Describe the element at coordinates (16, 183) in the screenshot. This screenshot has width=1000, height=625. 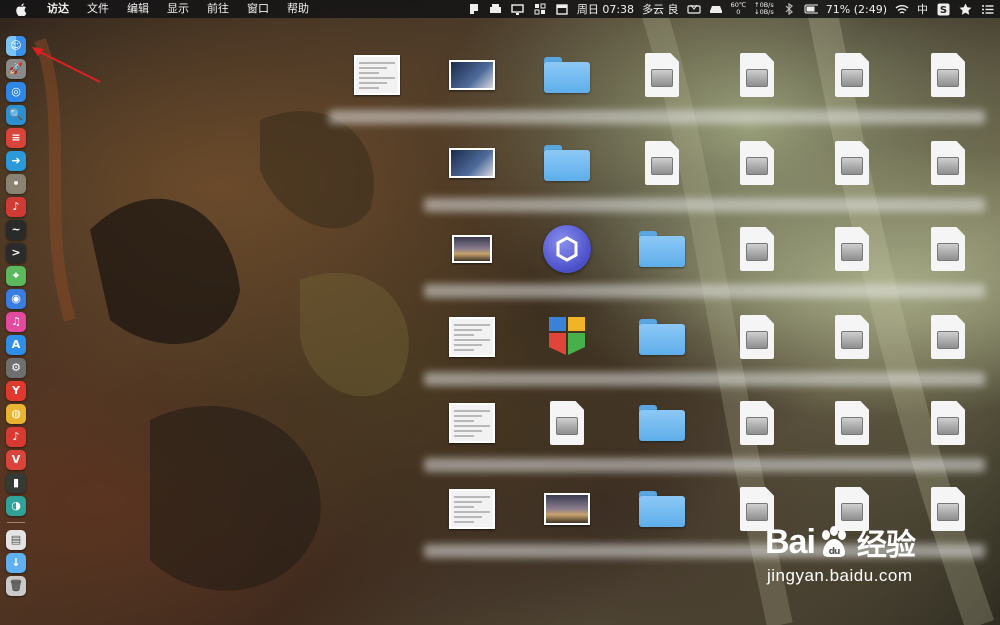
I see `gray-app-icon: •` at that location.